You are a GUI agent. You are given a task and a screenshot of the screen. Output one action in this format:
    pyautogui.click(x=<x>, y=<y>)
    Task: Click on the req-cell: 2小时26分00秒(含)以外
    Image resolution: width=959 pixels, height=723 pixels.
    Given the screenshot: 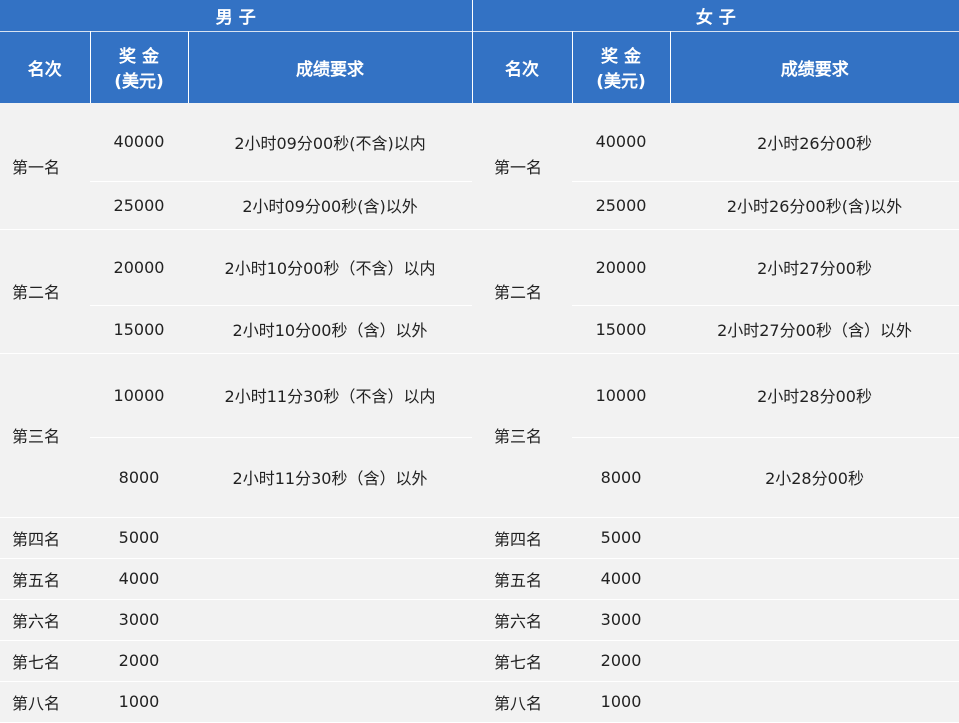 What is the action you would take?
    pyautogui.click(x=814, y=205)
    